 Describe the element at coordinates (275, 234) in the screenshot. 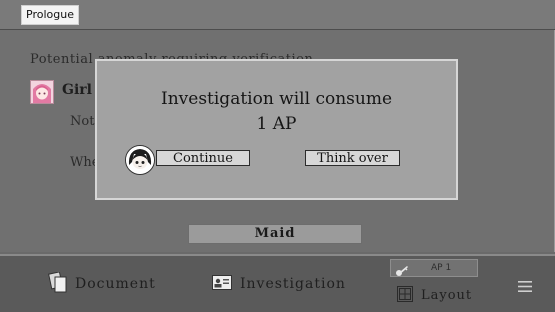

I see `maid-choice-button: Maid` at that location.